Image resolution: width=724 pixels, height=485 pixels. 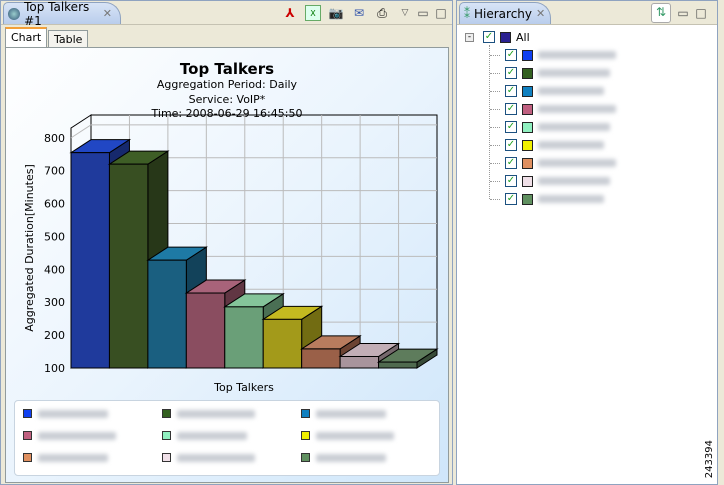 I want to click on tab-title: Hierarchy, so click(x=503, y=13).